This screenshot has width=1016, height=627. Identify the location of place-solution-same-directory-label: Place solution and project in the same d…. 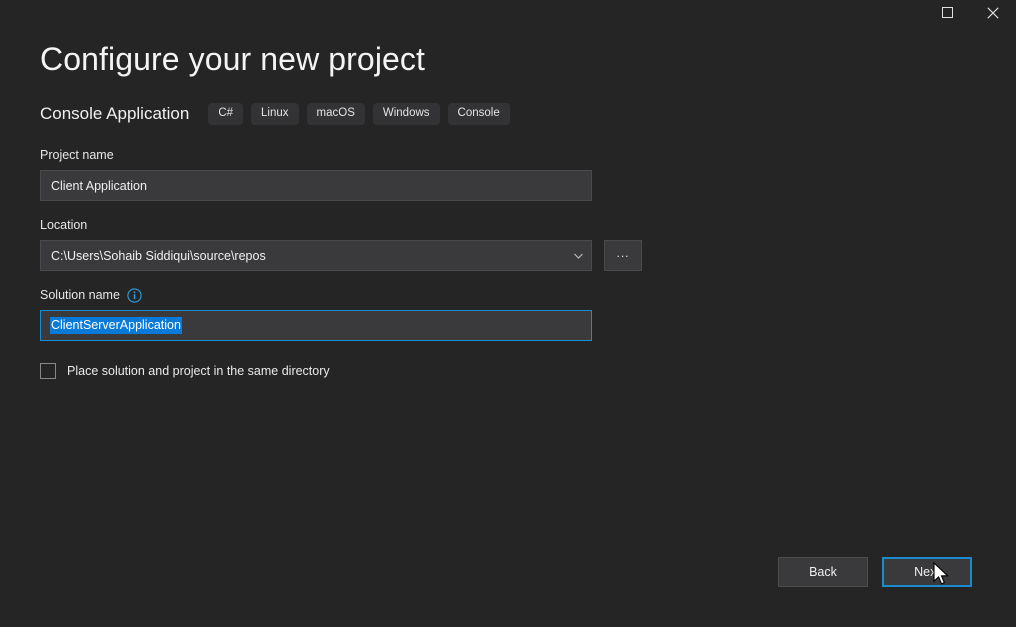
(198, 371).